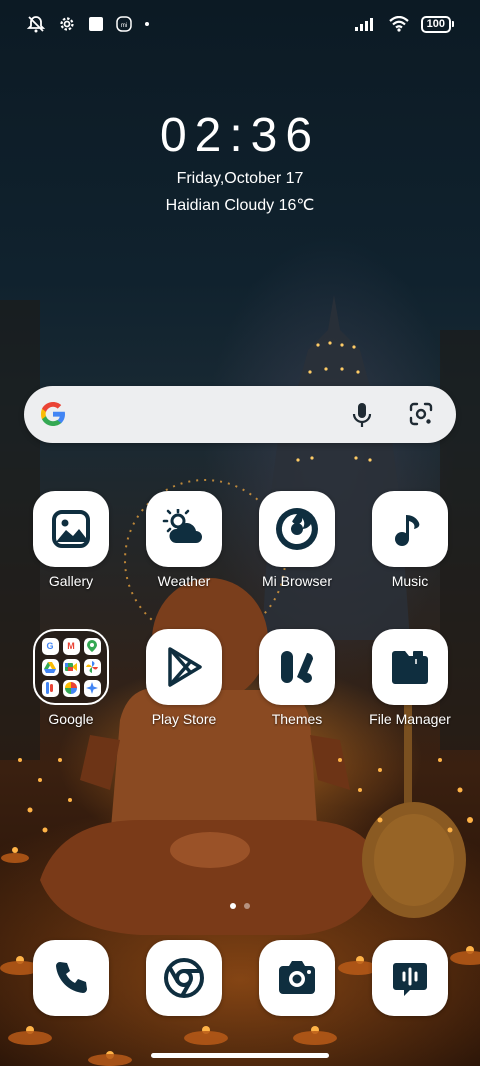 This screenshot has width=480, height=1066. I want to click on gear-icon, so click(67, 24).